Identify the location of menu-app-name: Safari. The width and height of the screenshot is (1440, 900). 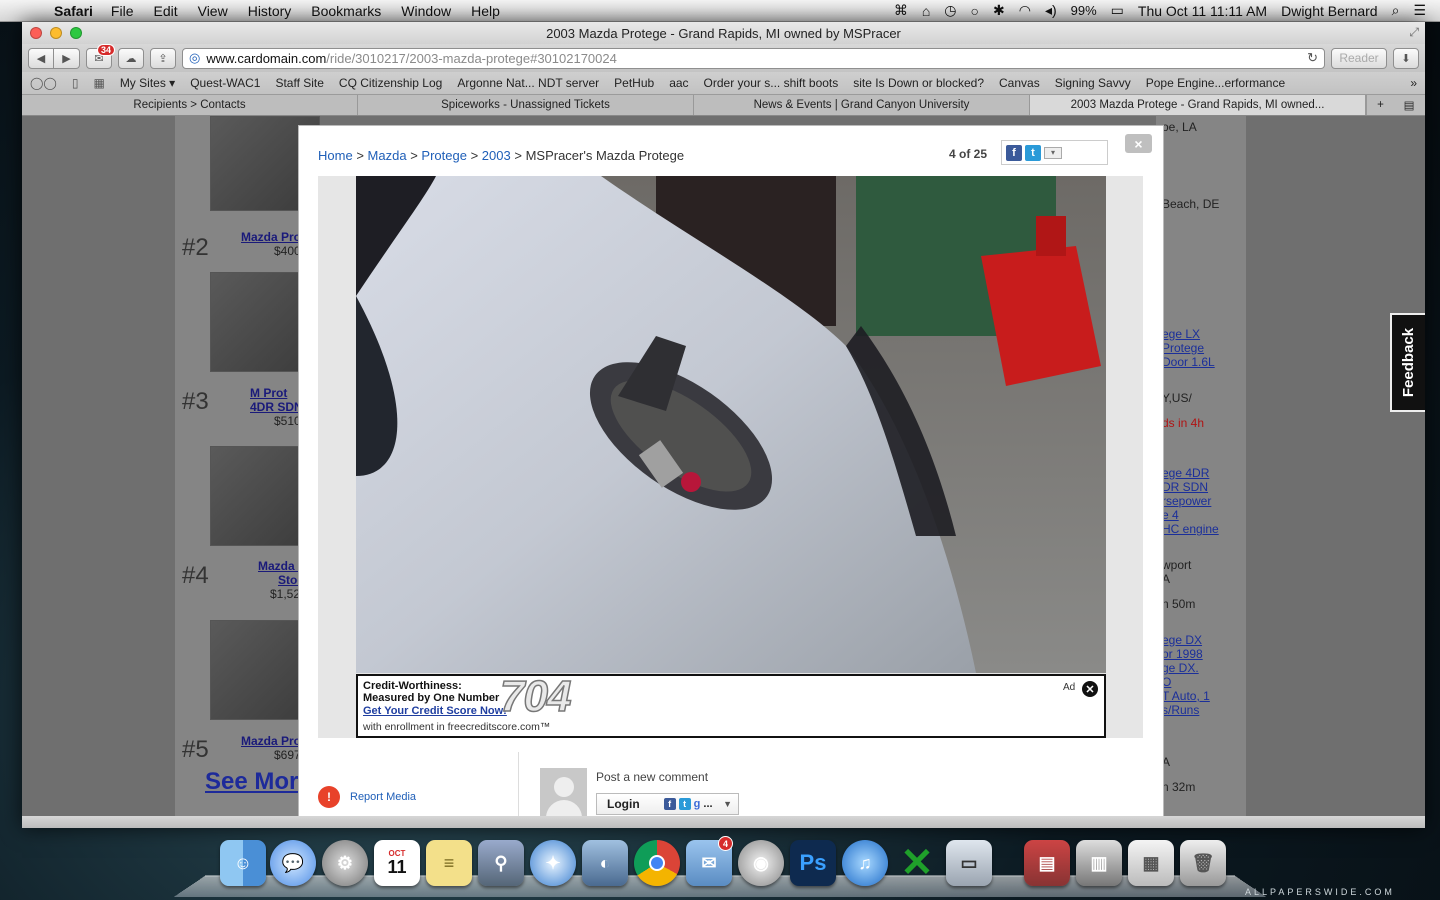
(70, 11).